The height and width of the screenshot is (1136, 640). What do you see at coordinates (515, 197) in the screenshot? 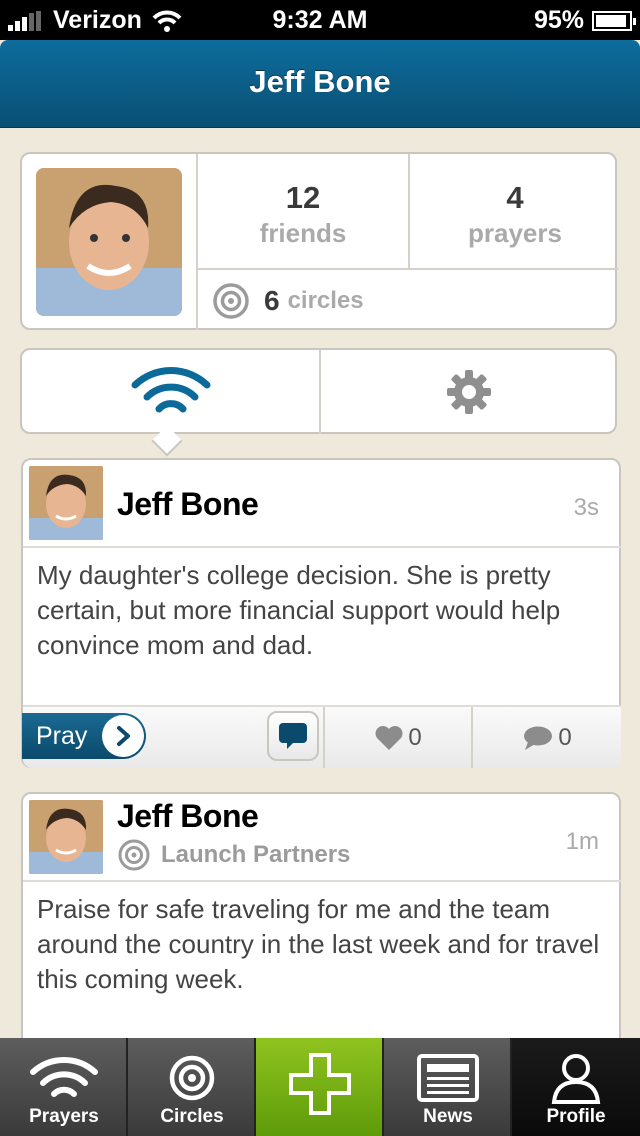
I see `prayers-count: 4` at bounding box center [515, 197].